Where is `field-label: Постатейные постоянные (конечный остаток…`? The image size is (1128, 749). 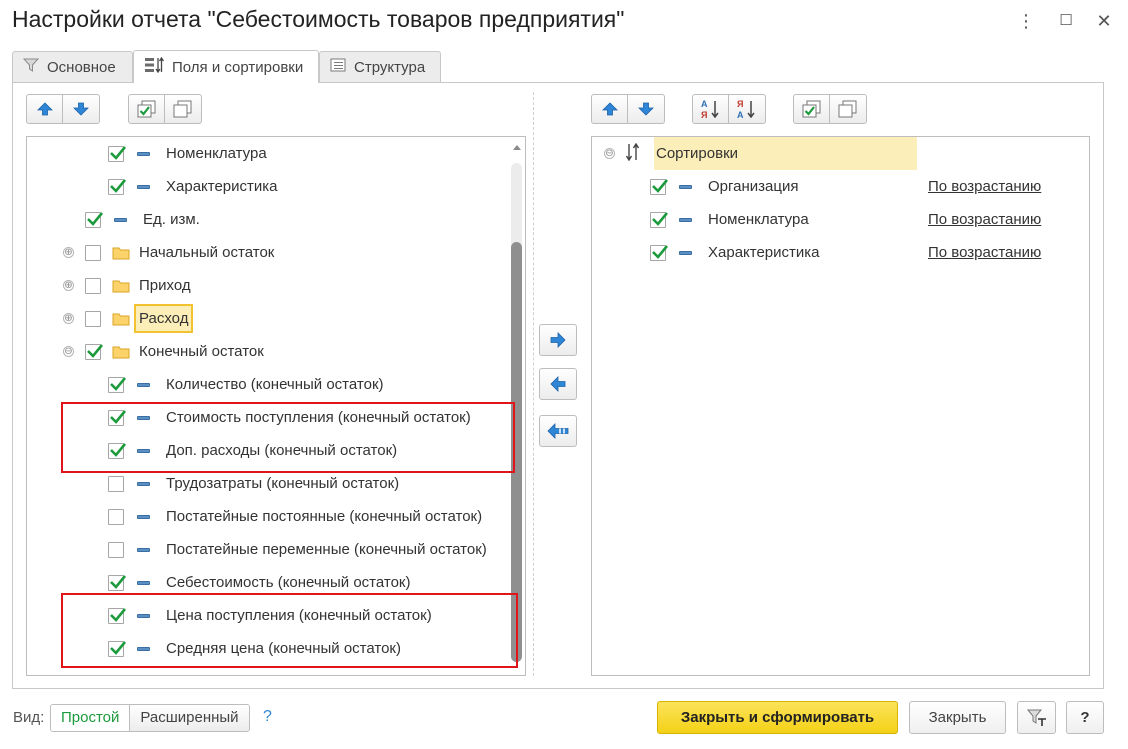
field-label: Постатейные постоянные (конечный остаток… is located at coordinates (324, 516).